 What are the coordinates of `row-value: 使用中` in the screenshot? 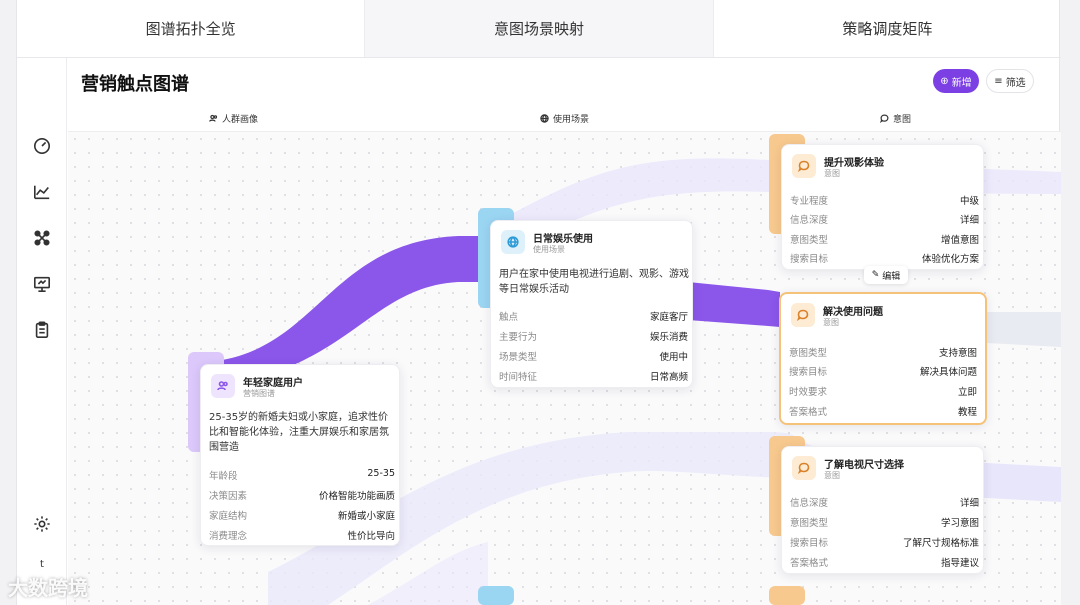 It's located at (673, 357).